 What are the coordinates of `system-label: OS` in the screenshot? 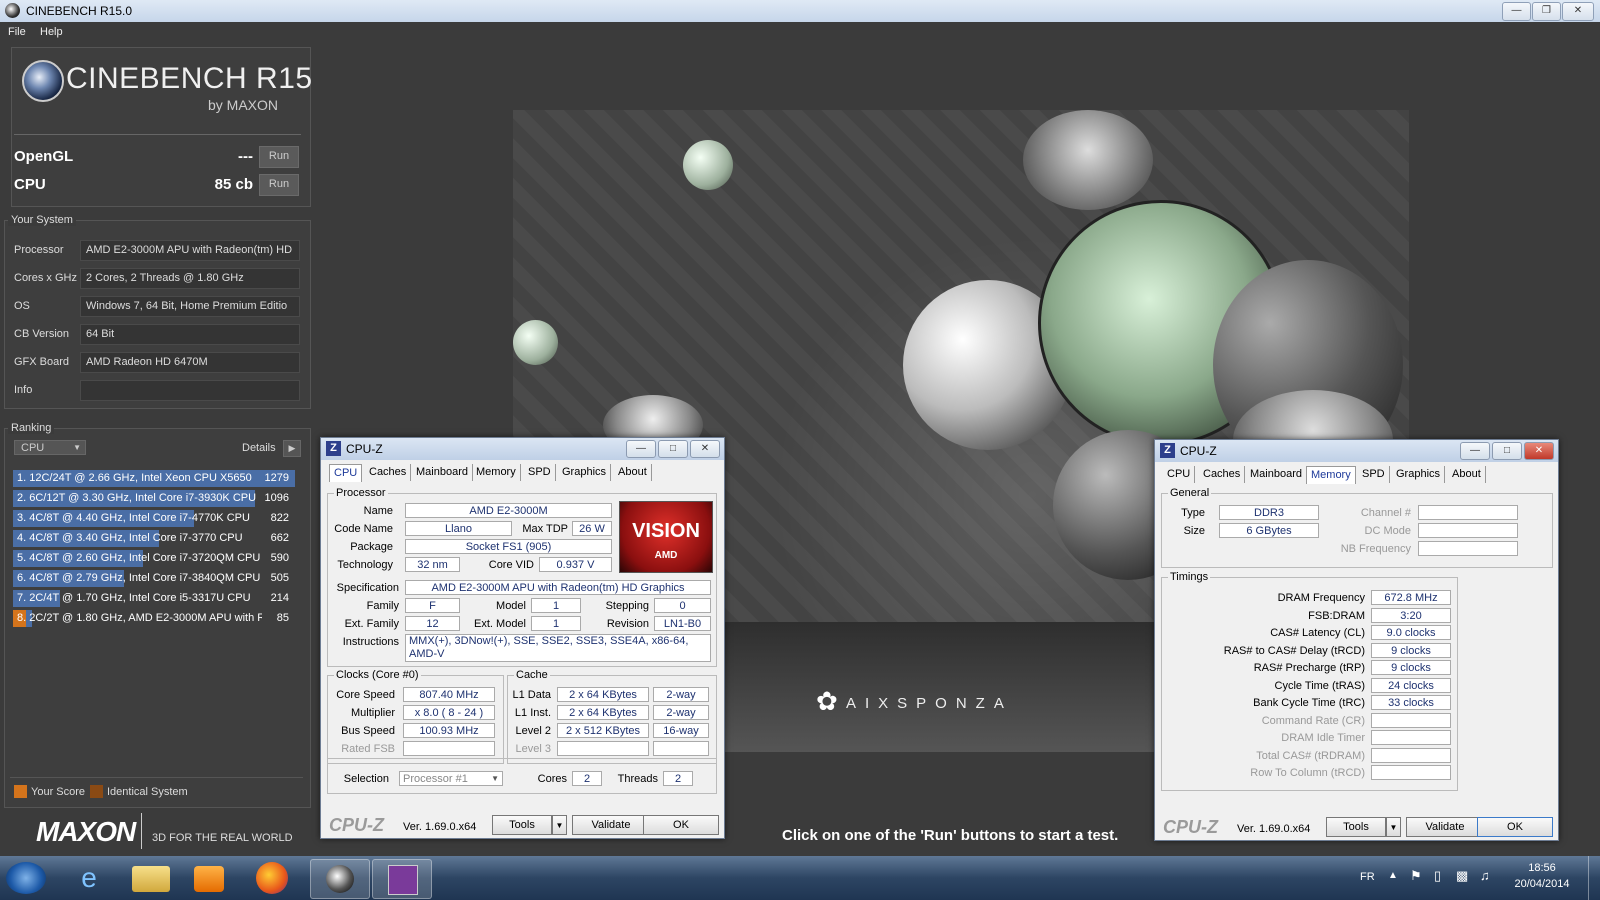 It's located at (22, 306).